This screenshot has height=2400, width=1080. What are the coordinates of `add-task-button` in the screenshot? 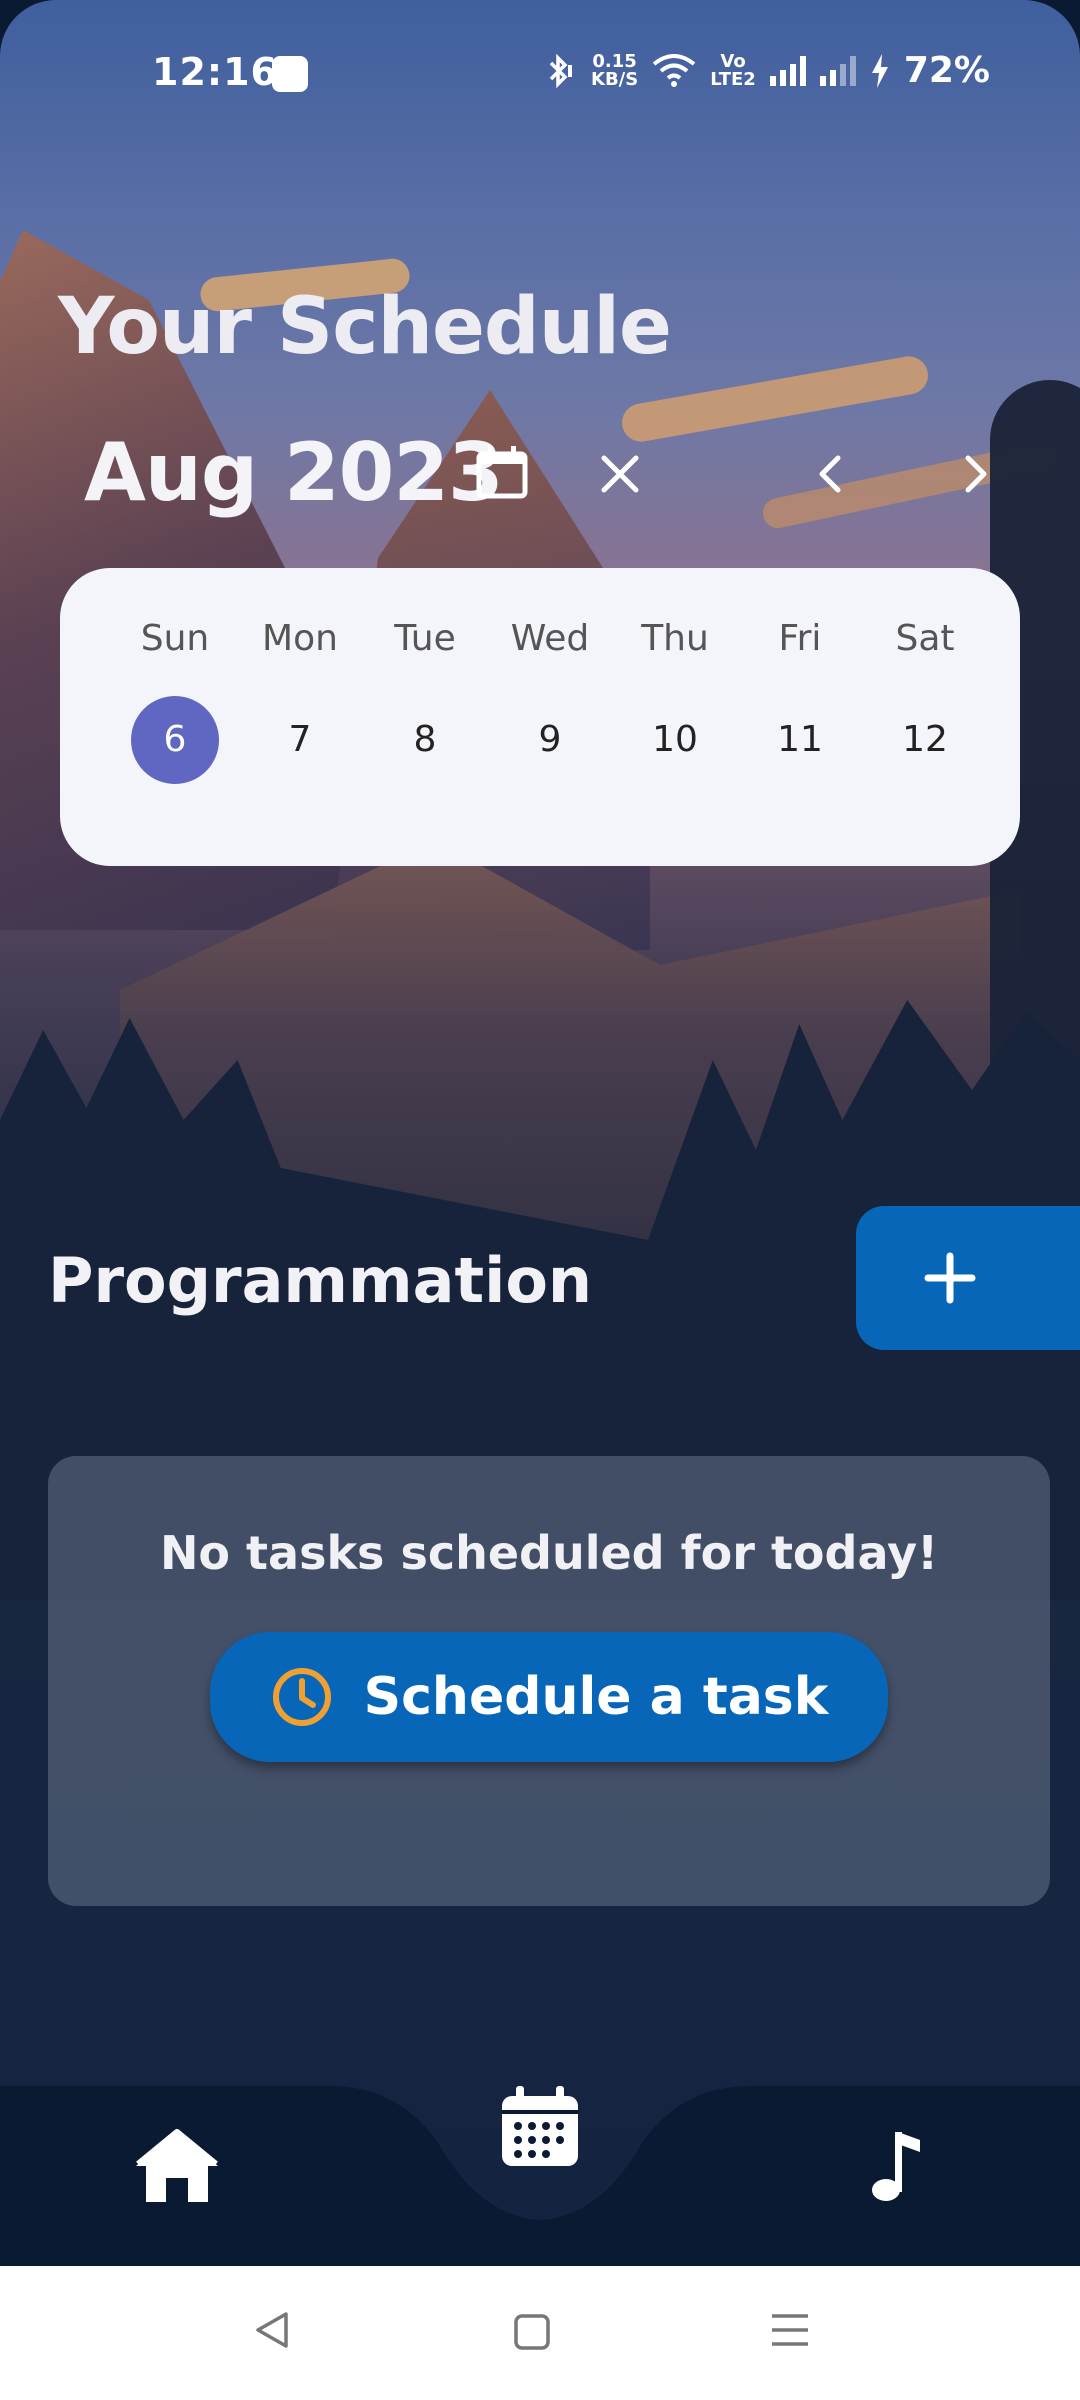 It's located at (968, 1278).